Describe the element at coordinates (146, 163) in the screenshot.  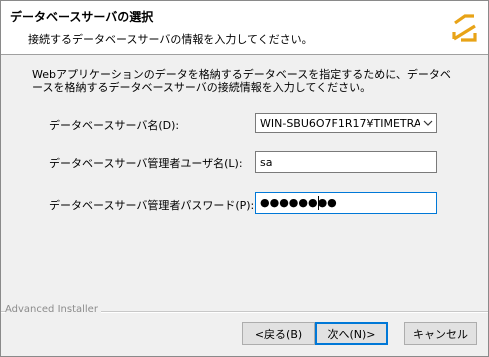
I see `admin-user-label: データベースサーバ管理者ユーザ名(L):` at that location.